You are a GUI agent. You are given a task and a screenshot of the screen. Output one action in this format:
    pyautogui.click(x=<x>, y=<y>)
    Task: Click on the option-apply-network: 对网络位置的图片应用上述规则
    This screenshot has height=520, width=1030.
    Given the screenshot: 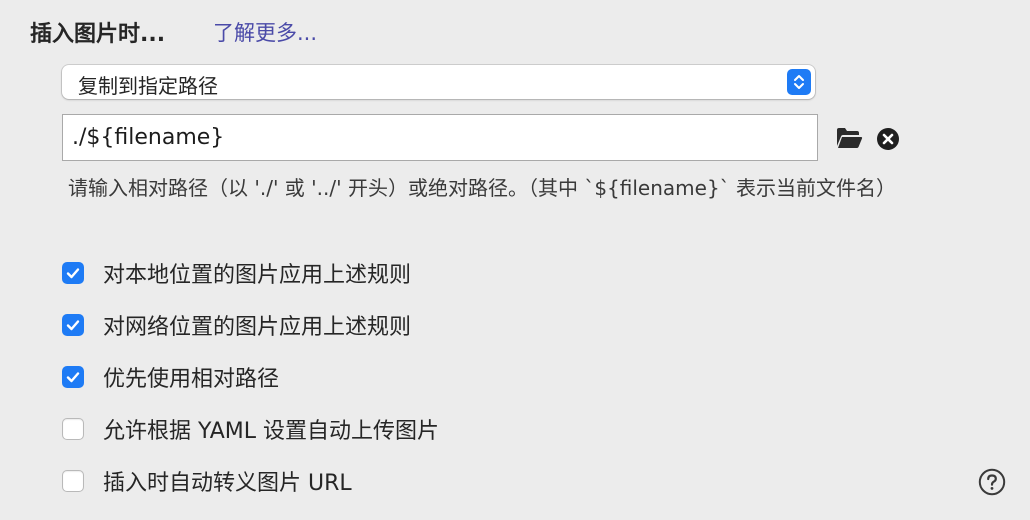 What is the action you would take?
    pyautogui.click(x=236, y=325)
    